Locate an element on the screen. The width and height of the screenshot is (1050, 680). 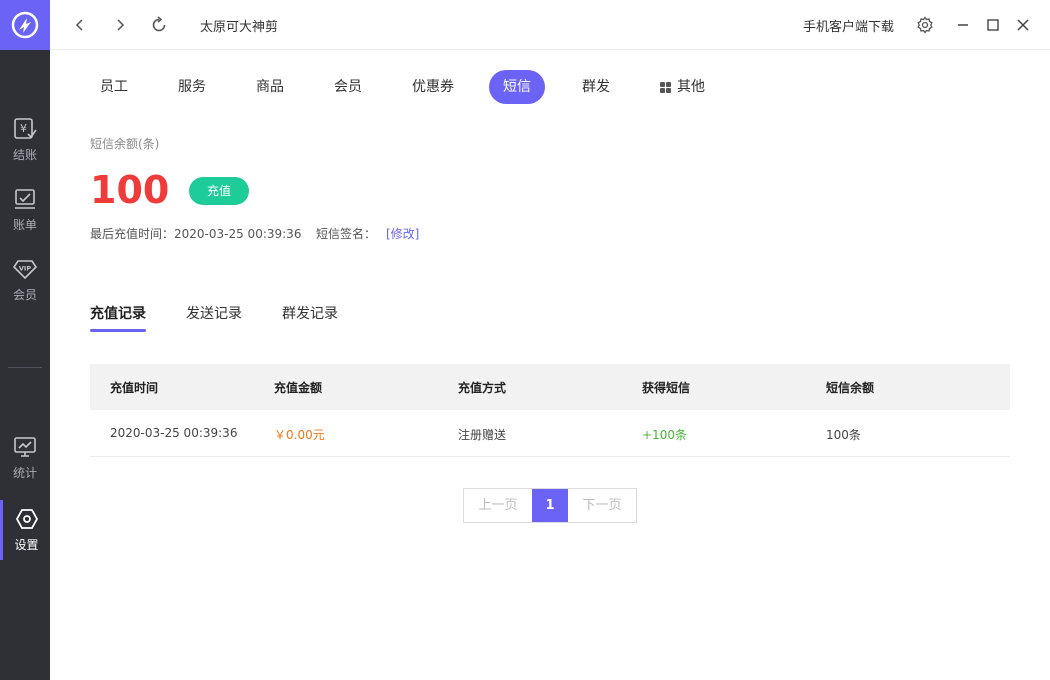
logo-icon is located at coordinates (25, 25).